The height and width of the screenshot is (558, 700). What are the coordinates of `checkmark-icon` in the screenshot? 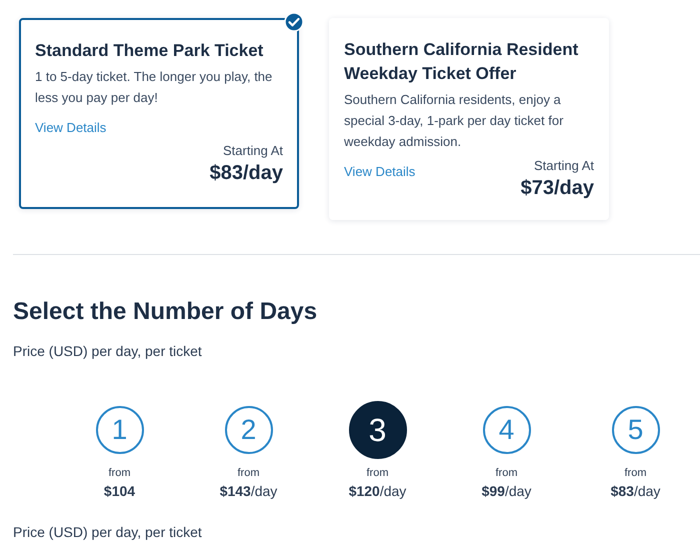 It's located at (294, 22).